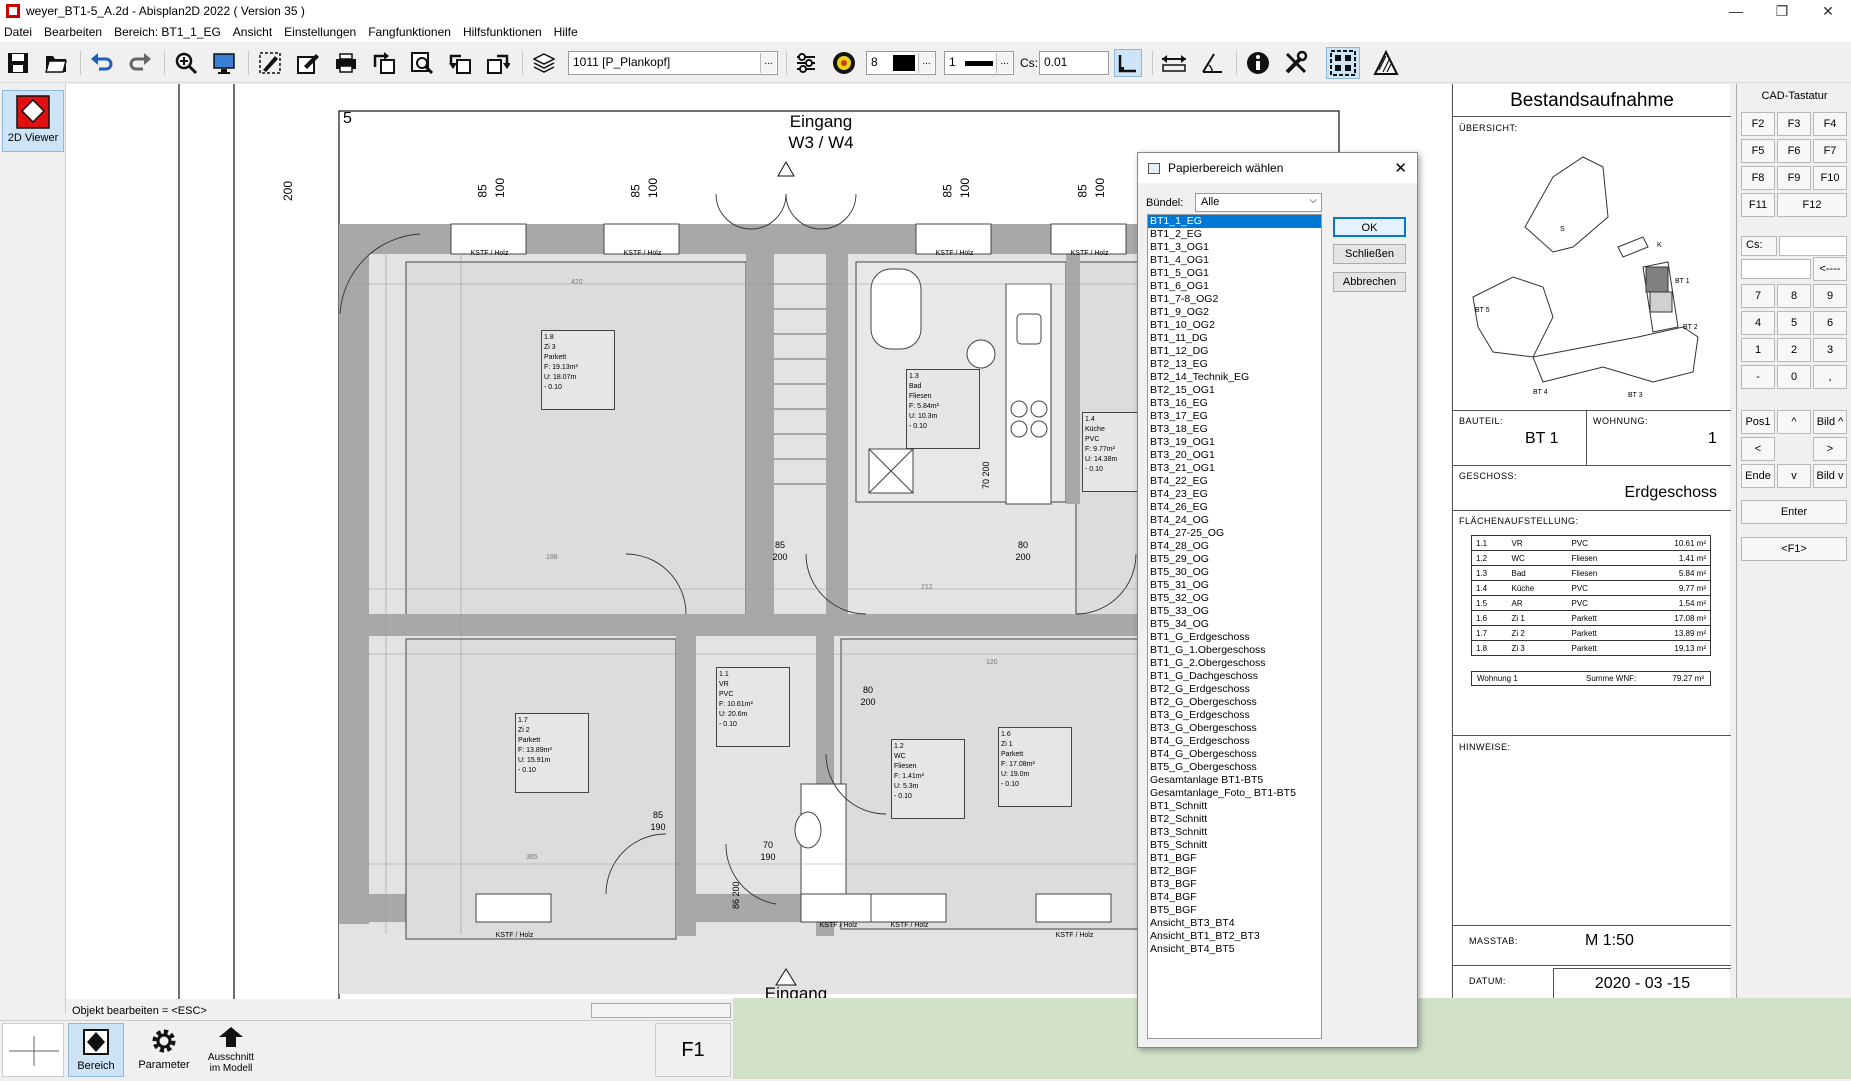  Describe the element at coordinates (552, 753) in the screenshot. I see `room-stamp: 1.7 Zi 2 Parkett F: 13.89m² U: 15.91m - 0.10` at that location.